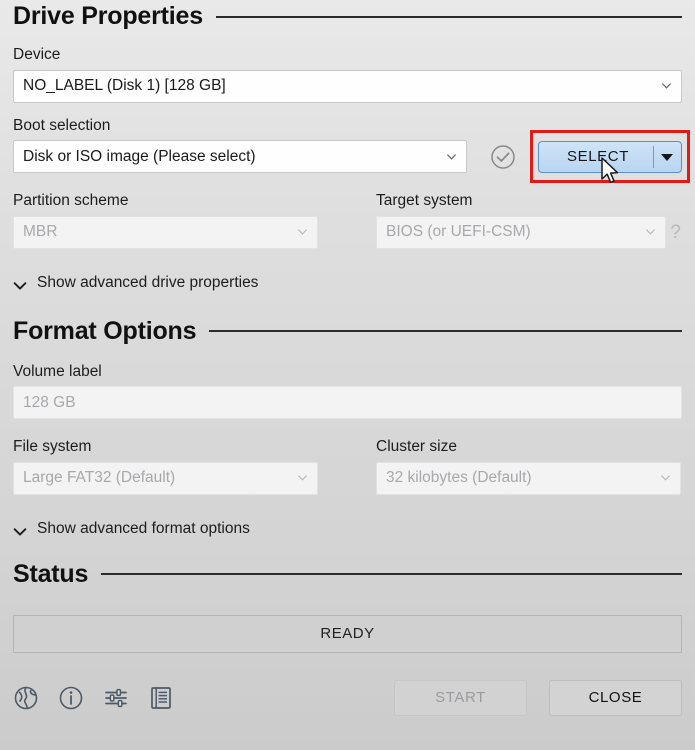 The image size is (695, 750). I want to click on partition-scheme-label: Partition scheme, so click(71, 200).